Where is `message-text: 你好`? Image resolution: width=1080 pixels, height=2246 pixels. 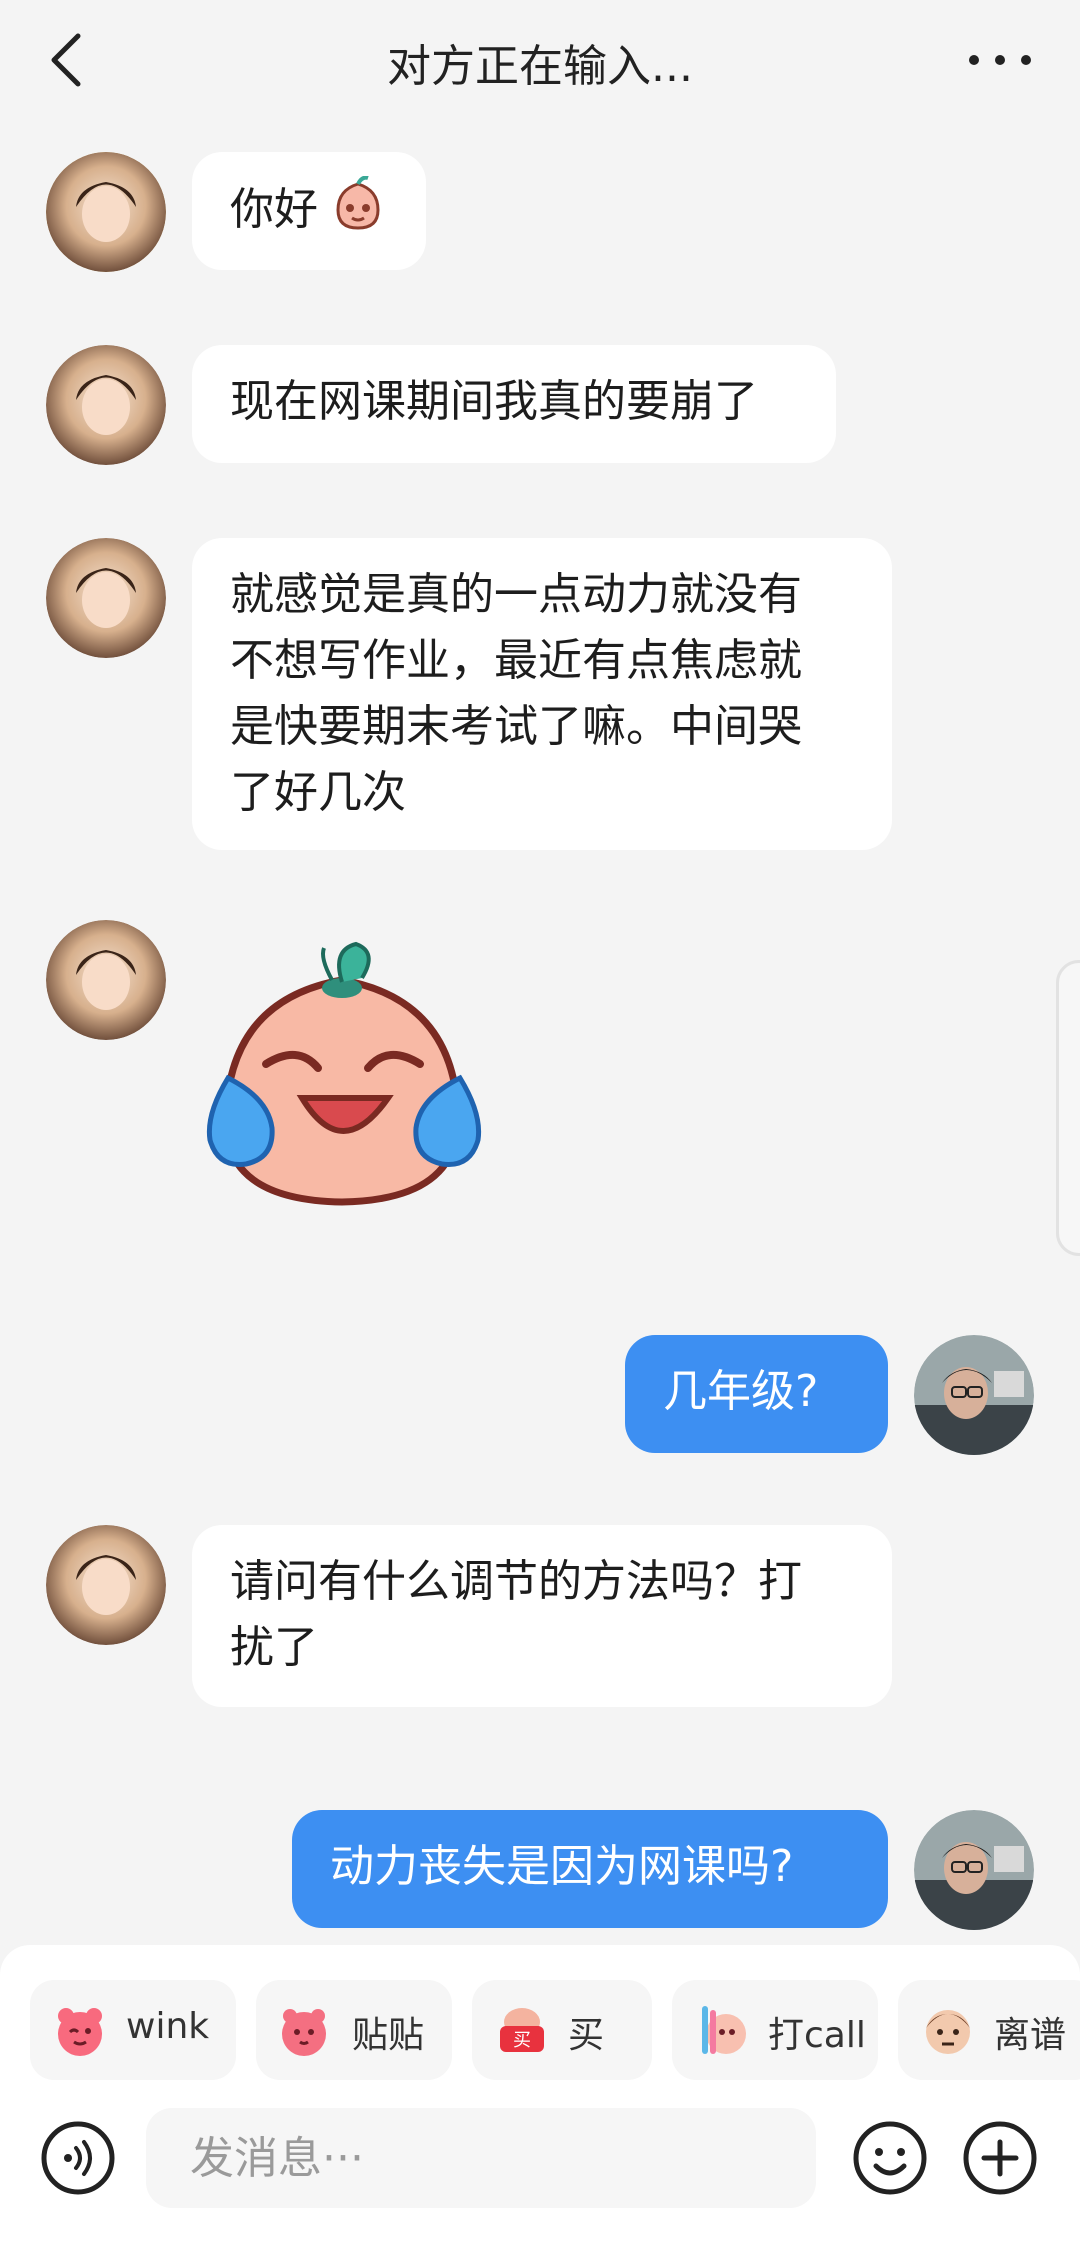 message-text: 你好 is located at coordinates (274, 209).